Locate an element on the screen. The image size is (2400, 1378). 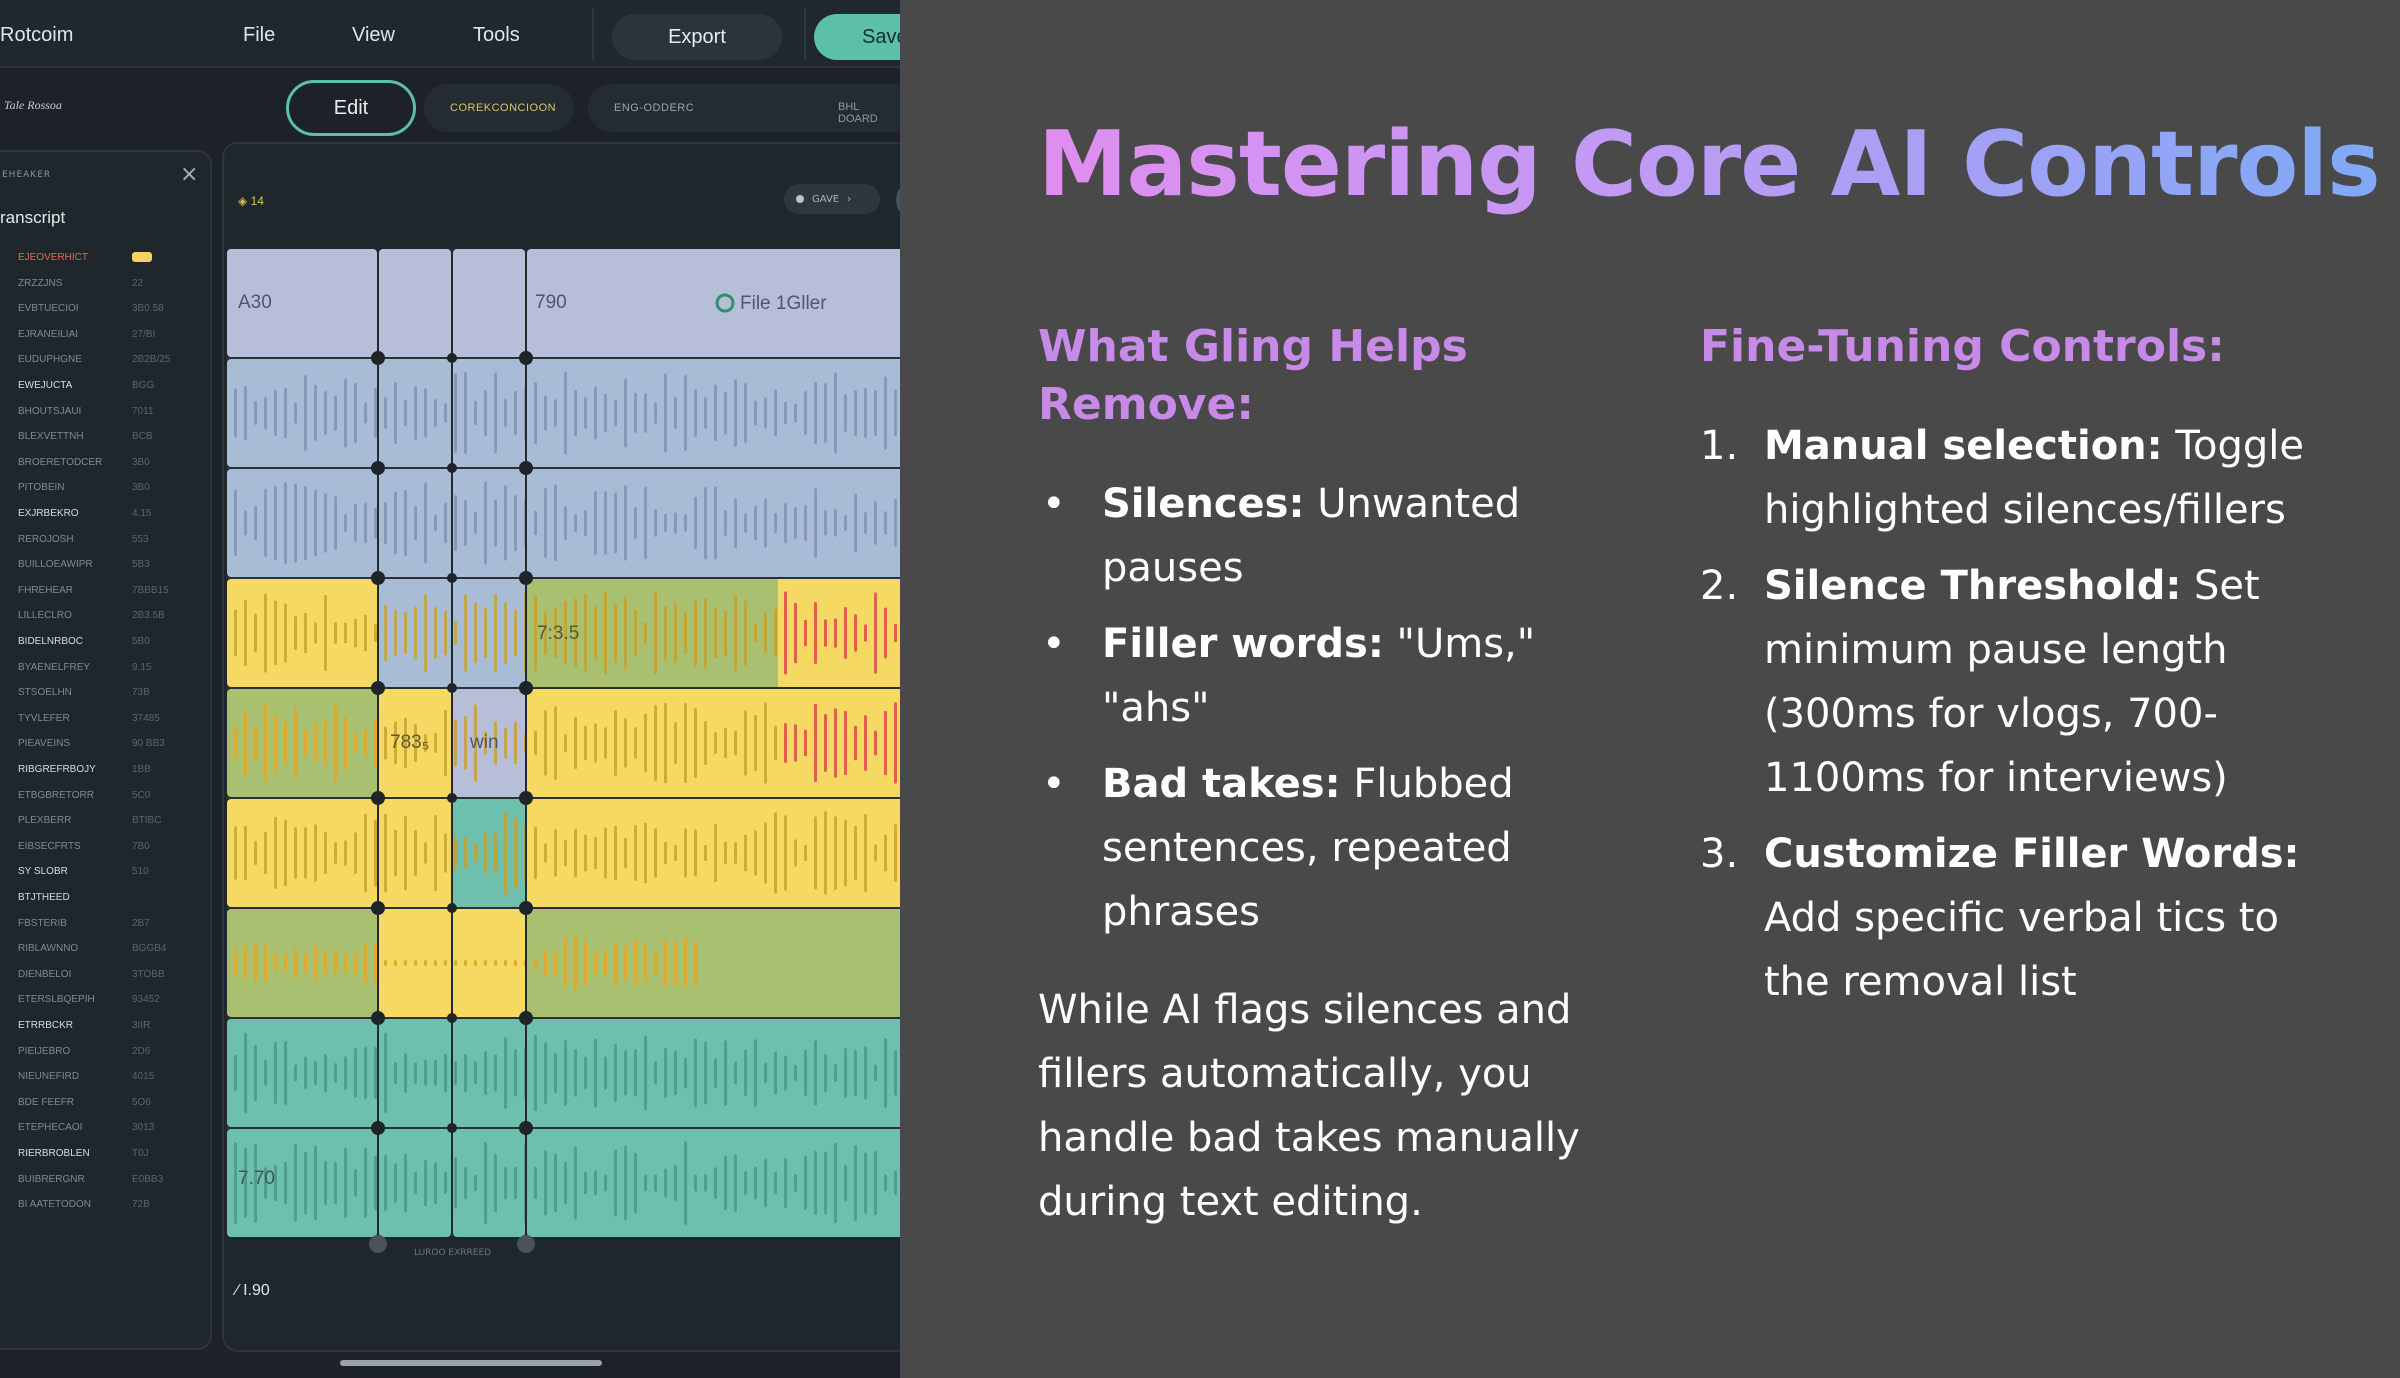
transcript-row: BLEXVETTNH BCB is located at coordinates (108, 437).